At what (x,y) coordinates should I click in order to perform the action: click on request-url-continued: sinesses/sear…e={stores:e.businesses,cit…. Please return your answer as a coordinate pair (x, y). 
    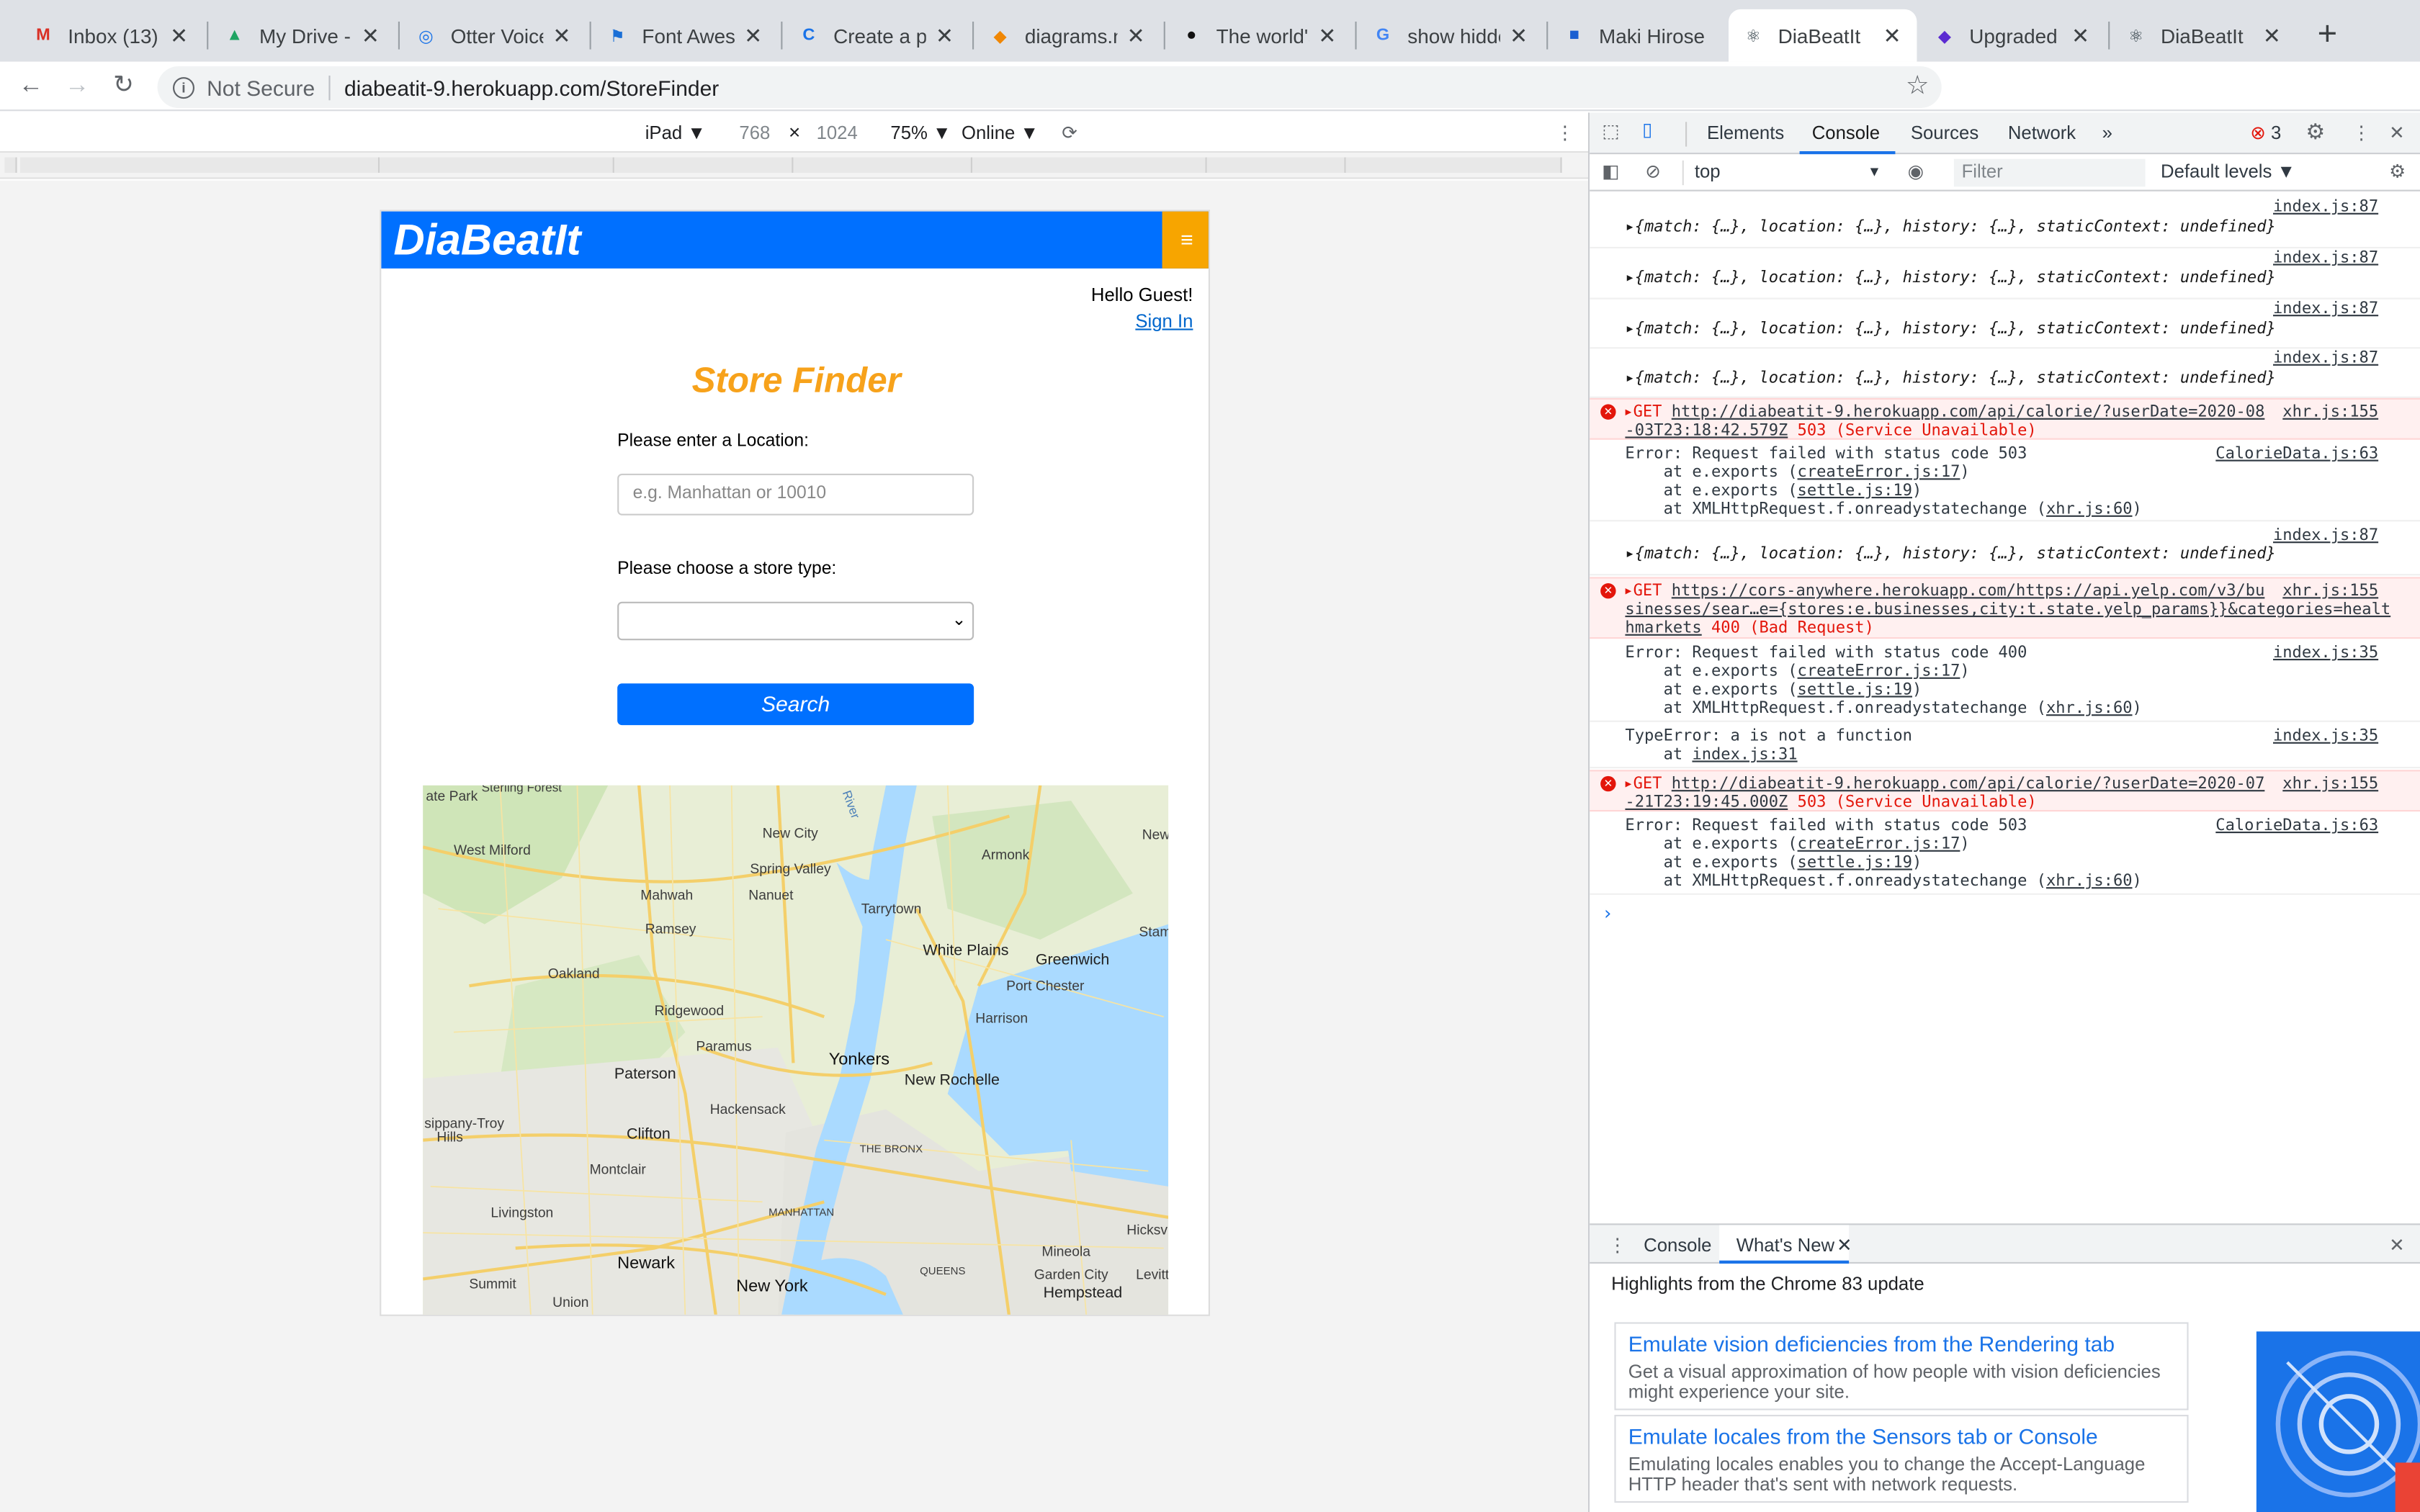
    Looking at the image, I should click on (2008, 609).